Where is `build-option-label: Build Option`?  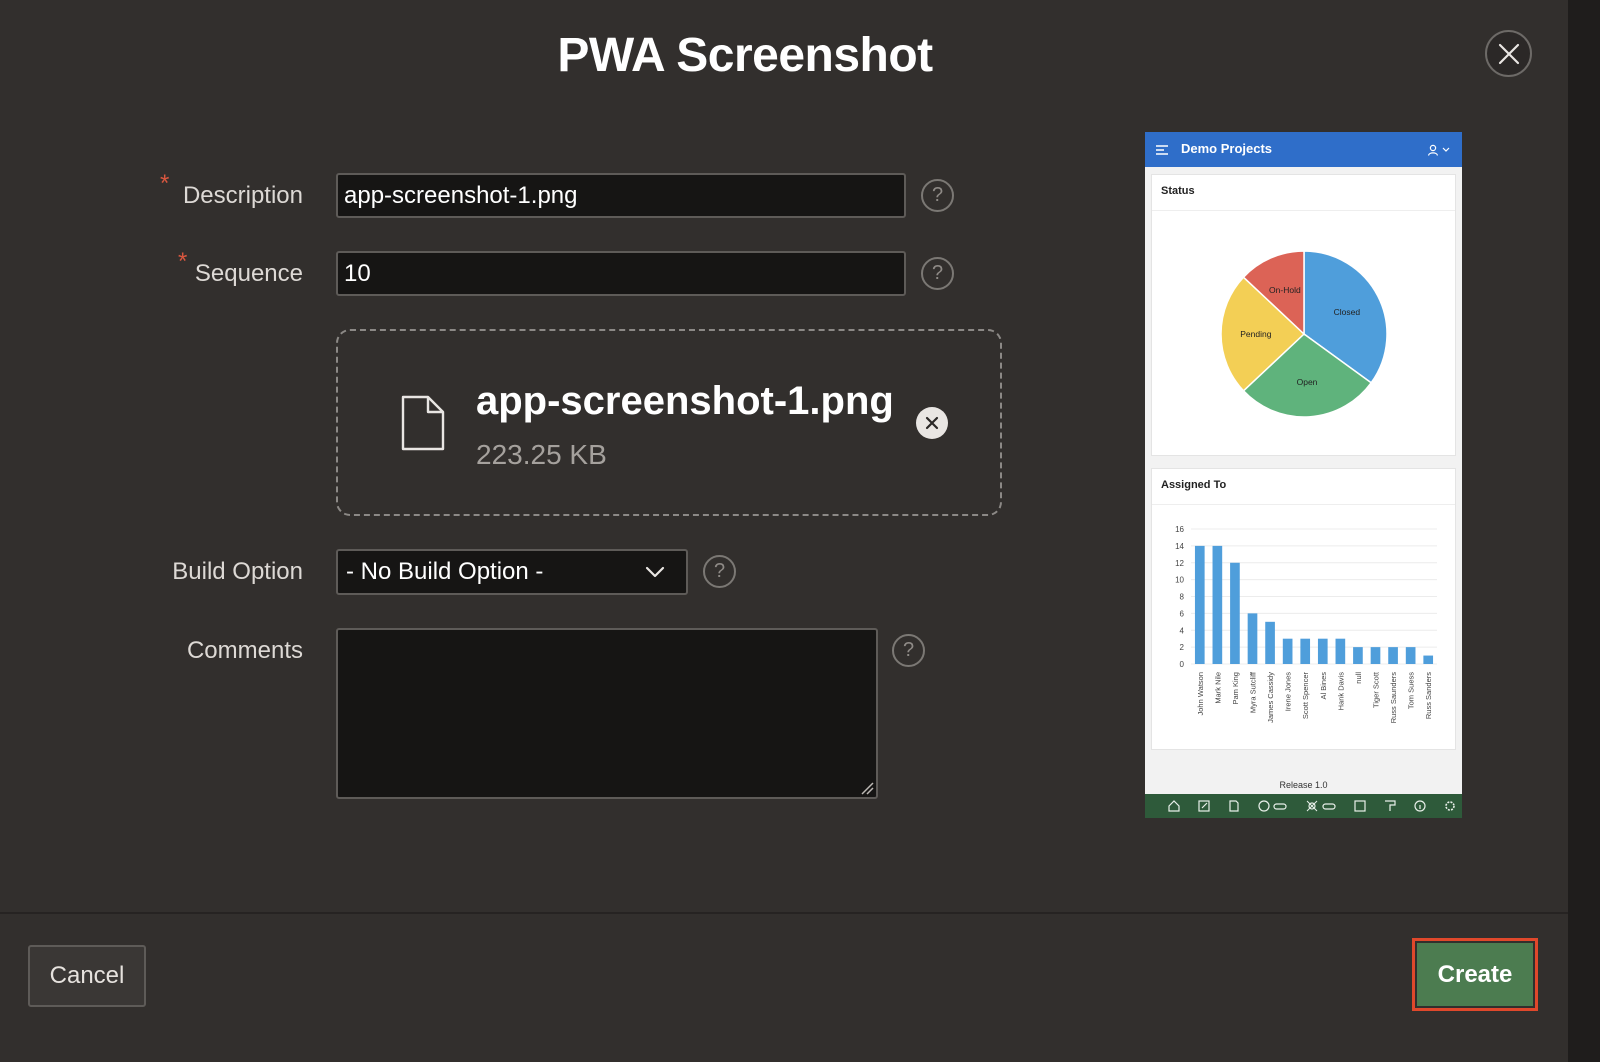 build-option-label: Build Option is located at coordinates (237, 571).